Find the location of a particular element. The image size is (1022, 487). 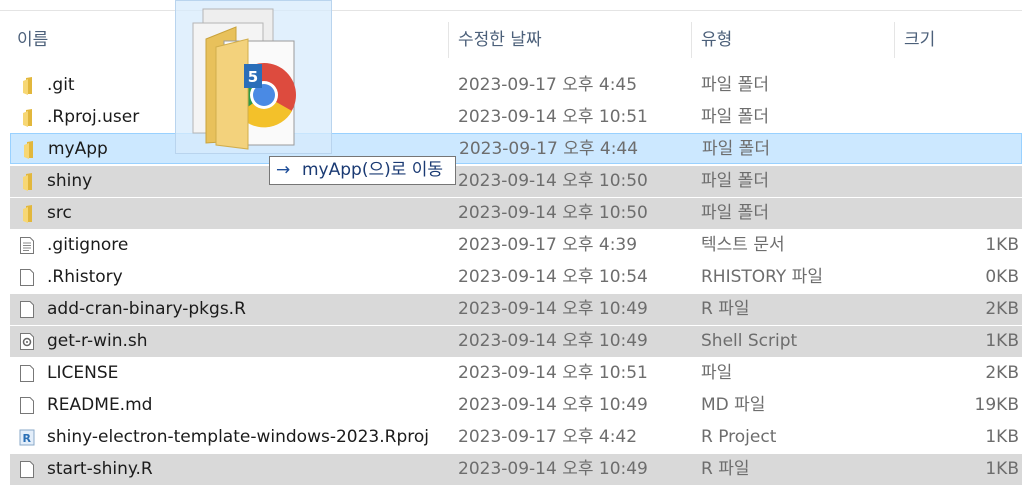

list-item: .git 2023-09-17 오후 4:45 파일 폴더 is located at coordinates (516, 85).